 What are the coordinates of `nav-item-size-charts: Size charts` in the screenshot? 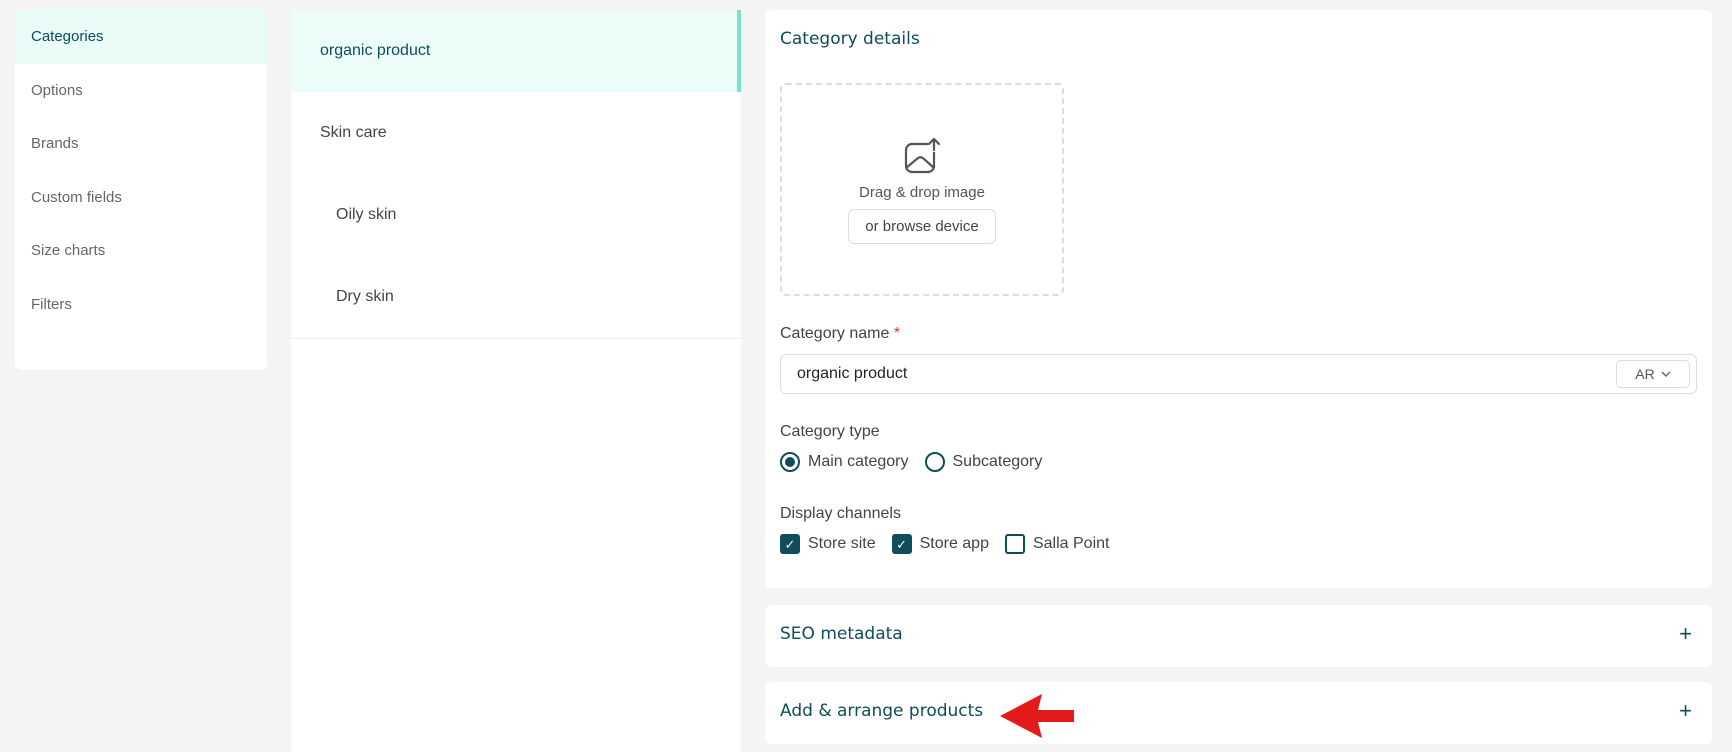 It's located at (141, 251).